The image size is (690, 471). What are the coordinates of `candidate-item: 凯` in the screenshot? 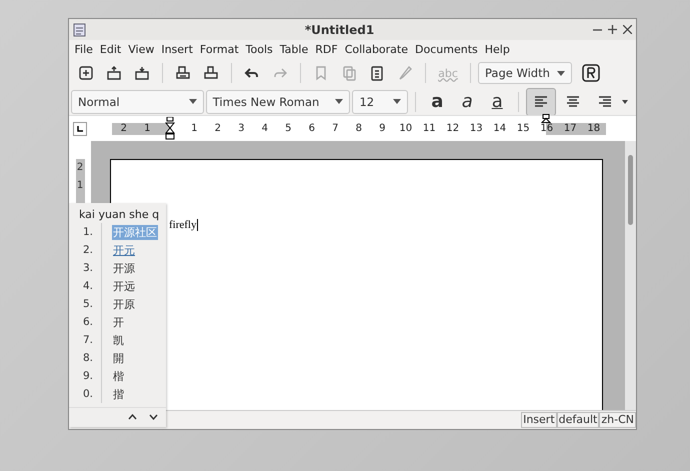 It's located at (118, 340).